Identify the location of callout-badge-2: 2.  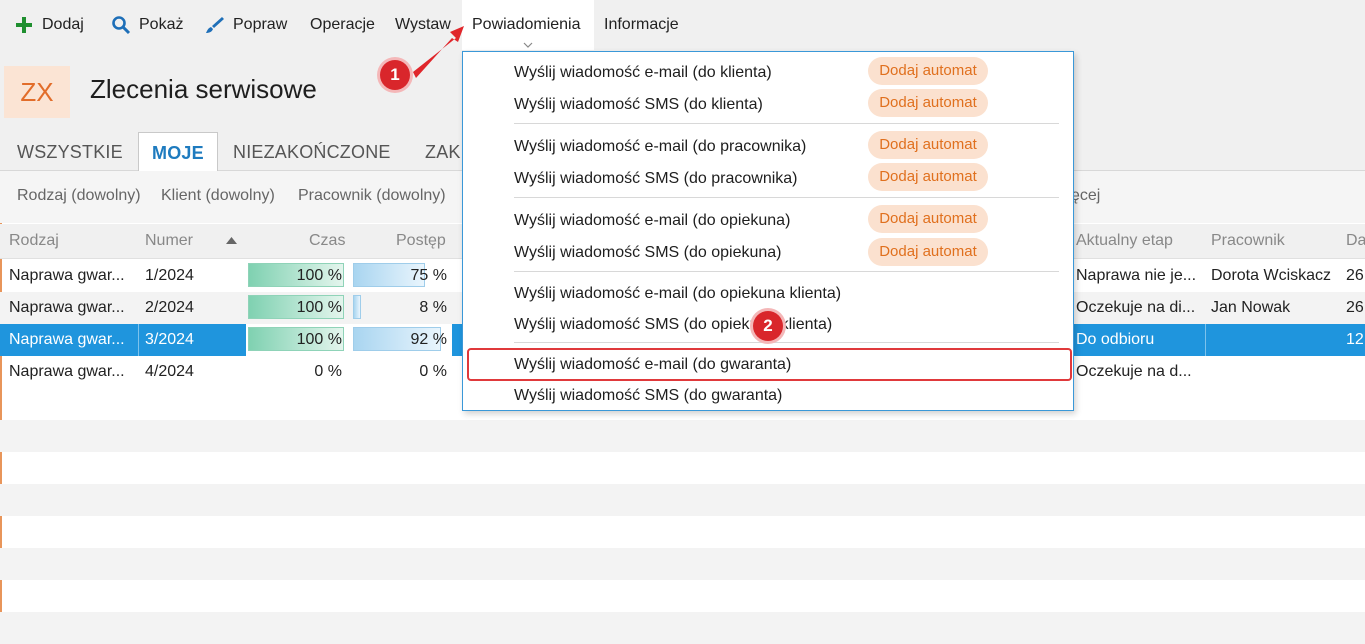
(768, 326).